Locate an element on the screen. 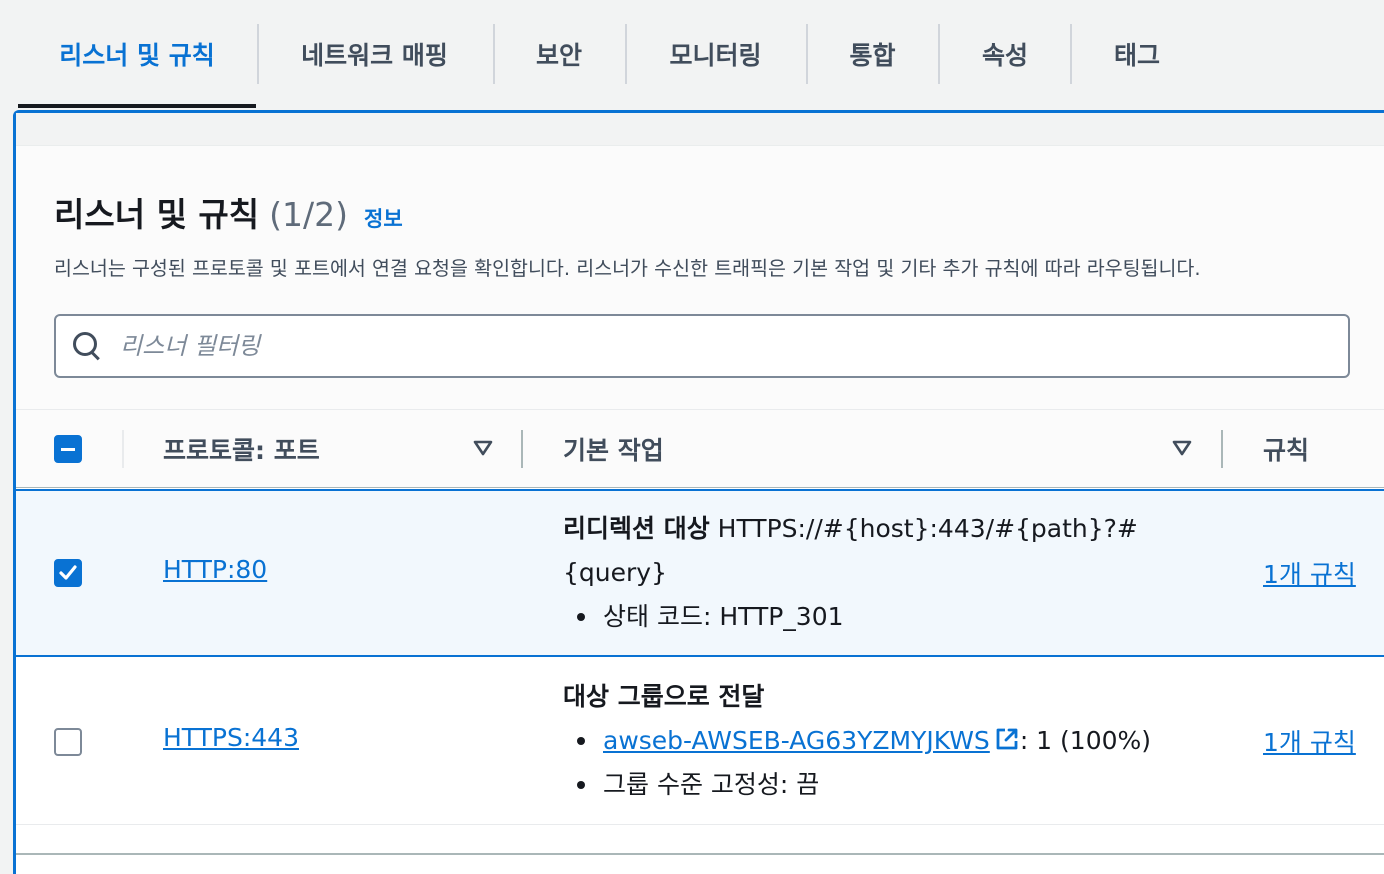 This screenshot has width=1384, height=874. tab-network-mapping: 네트워크 매핑 is located at coordinates (374, 54).